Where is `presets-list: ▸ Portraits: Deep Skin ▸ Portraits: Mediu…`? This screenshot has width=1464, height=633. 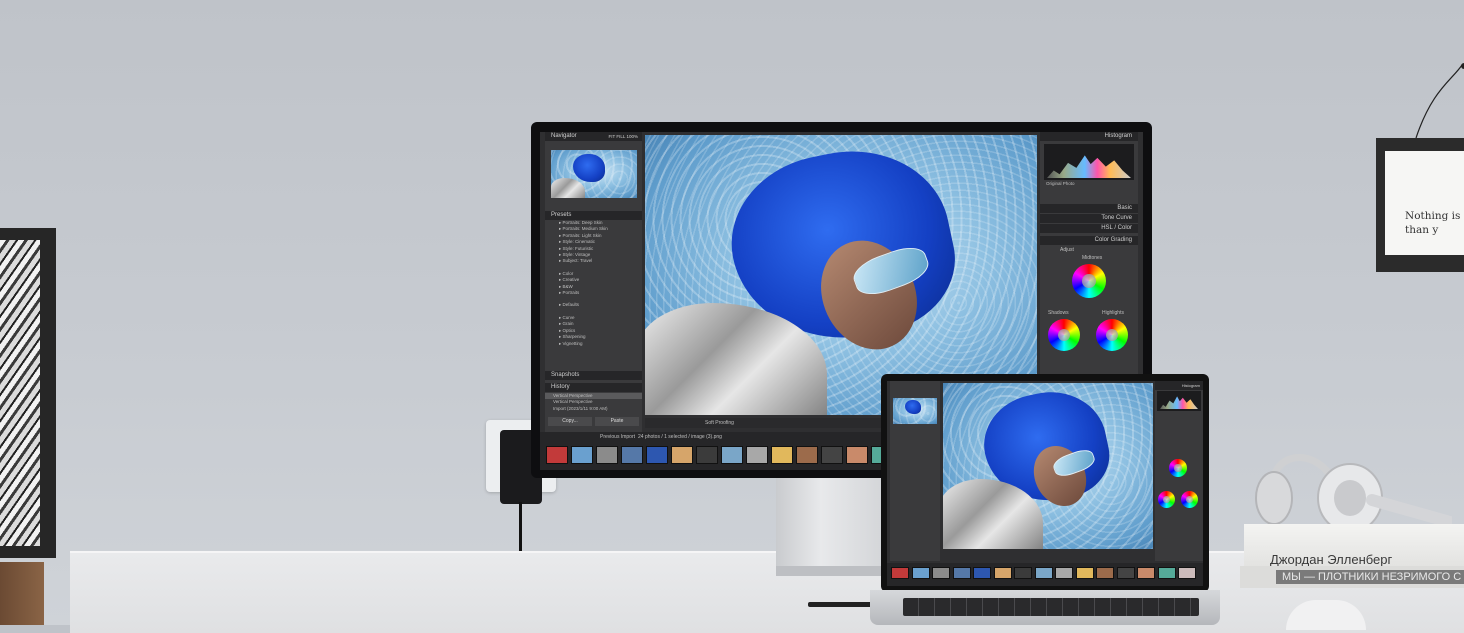 presets-list: ▸ Portraits: Deep Skin ▸ Portraits: Mediu… is located at coordinates (593, 286).